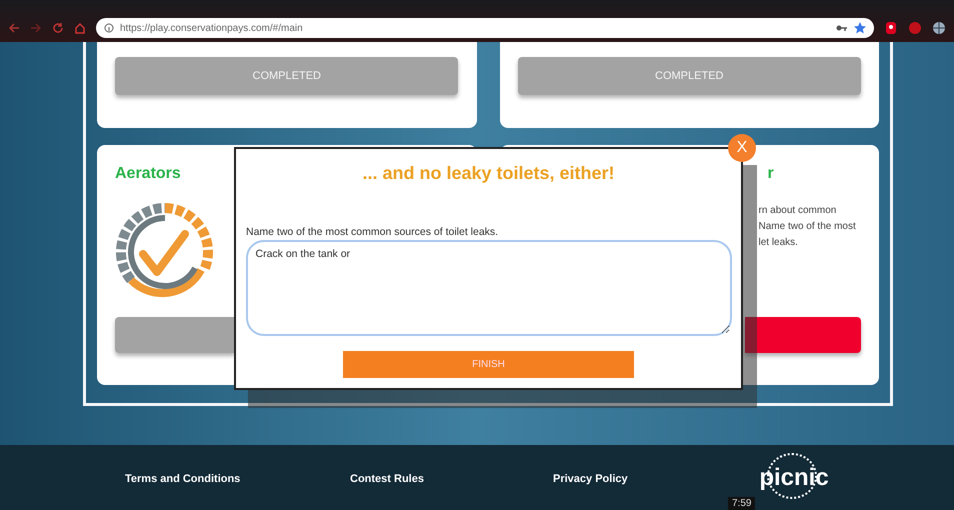  Describe the element at coordinates (842, 28) in the screenshot. I see `key-icon` at that location.